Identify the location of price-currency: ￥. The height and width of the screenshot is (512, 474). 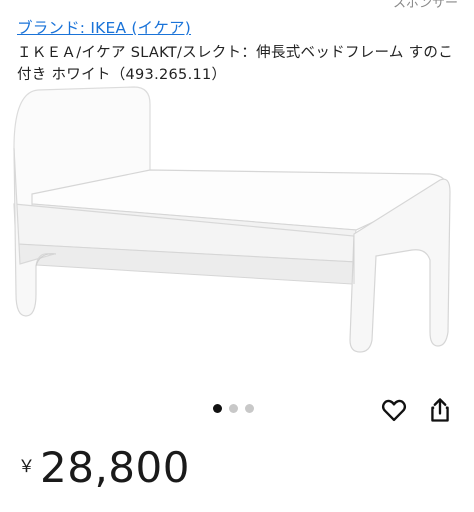
(26, 467).